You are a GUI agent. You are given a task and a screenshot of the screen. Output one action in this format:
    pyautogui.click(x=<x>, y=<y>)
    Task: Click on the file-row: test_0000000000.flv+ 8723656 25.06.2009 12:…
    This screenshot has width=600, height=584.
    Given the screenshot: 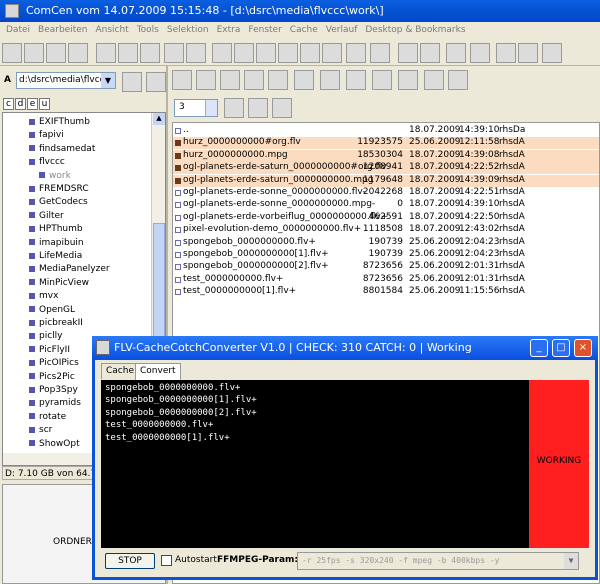 What is the action you would take?
    pyautogui.click(x=386, y=280)
    